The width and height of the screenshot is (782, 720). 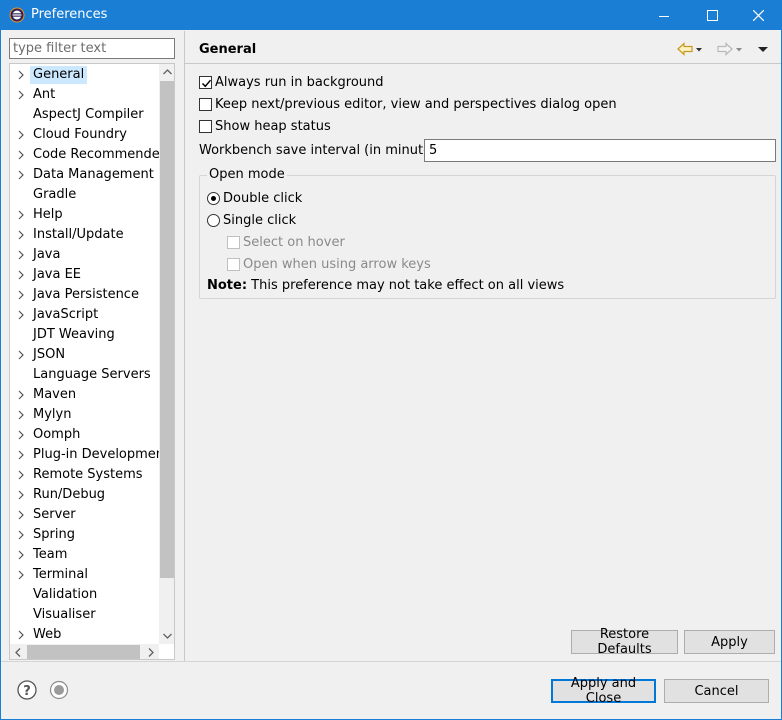 I want to click on tree-horizontal-scrollbar, so click(x=84, y=651).